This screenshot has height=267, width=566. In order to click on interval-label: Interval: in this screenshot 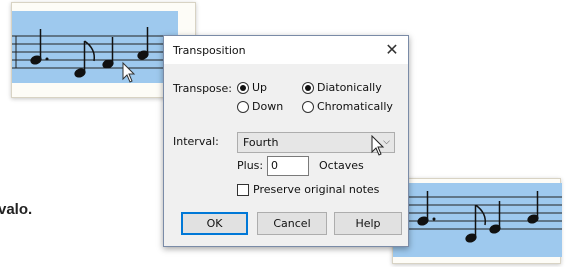, I will do `click(196, 141)`.